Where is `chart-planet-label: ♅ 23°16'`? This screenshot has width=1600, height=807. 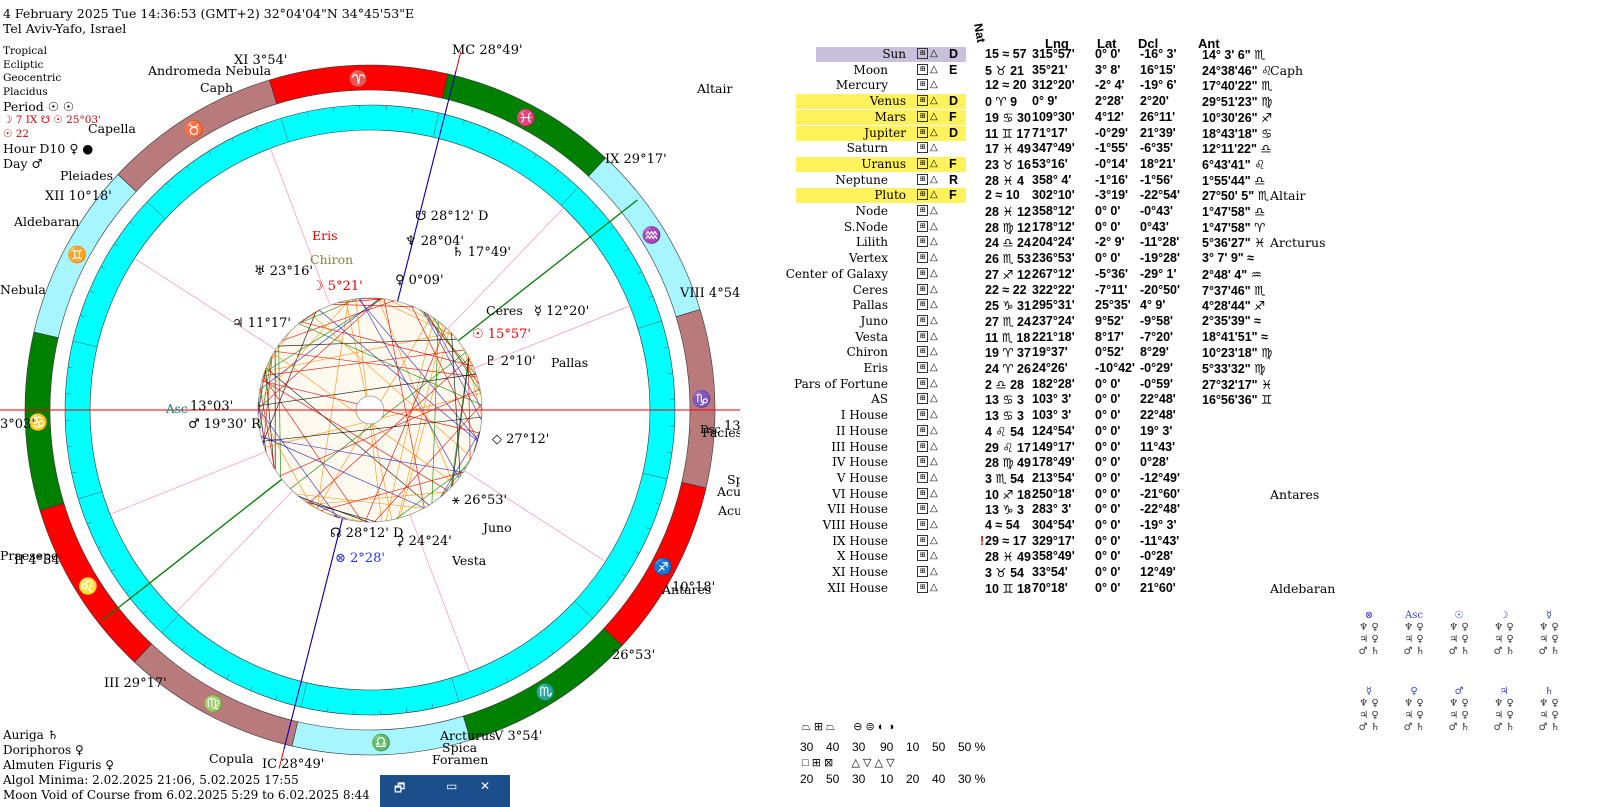 chart-planet-label: ♅ 23°16' is located at coordinates (283, 271).